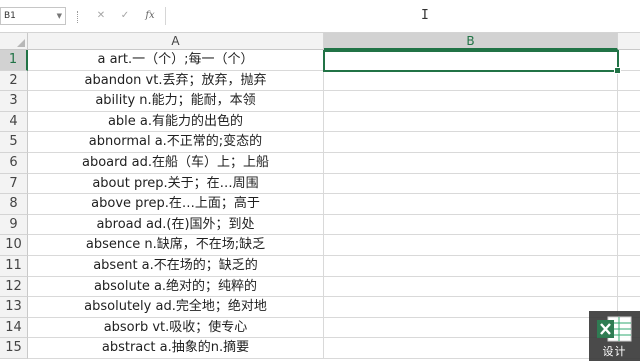 The height and width of the screenshot is (361, 640). I want to click on row-header: 5, so click(14, 142).